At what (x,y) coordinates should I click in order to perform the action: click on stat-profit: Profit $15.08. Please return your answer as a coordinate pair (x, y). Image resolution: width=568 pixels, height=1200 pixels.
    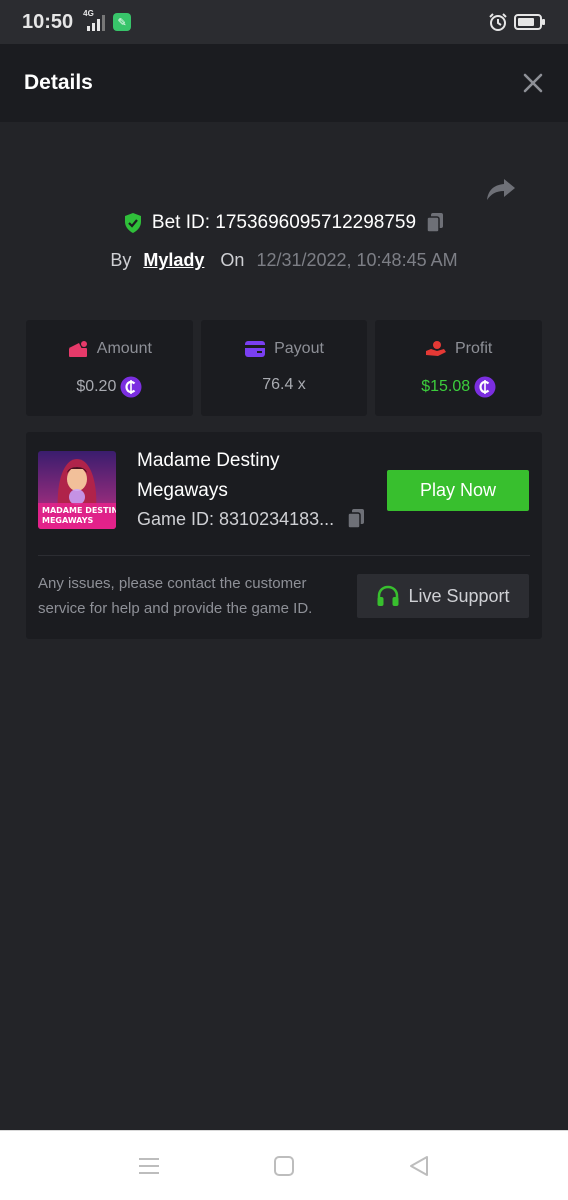
    Looking at the image, I should click on (459, 368).